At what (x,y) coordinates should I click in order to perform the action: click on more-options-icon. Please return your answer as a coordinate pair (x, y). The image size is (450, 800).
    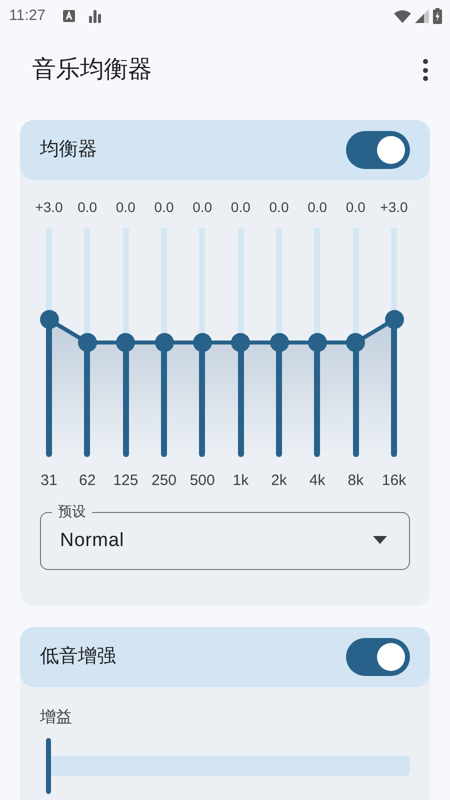
    Looking at the image, I should click on (425, 70).